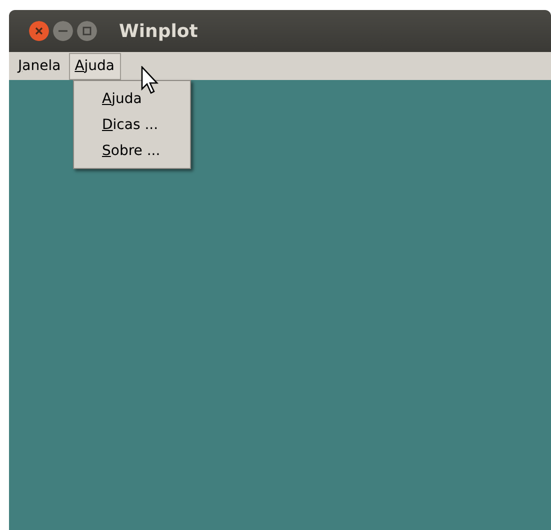 The width and height of the screenshot is (551, 530). What do you see at coordinates (87, 31) in the screenshot?
I see `maximize-icon` at bounding box center [87, 31].